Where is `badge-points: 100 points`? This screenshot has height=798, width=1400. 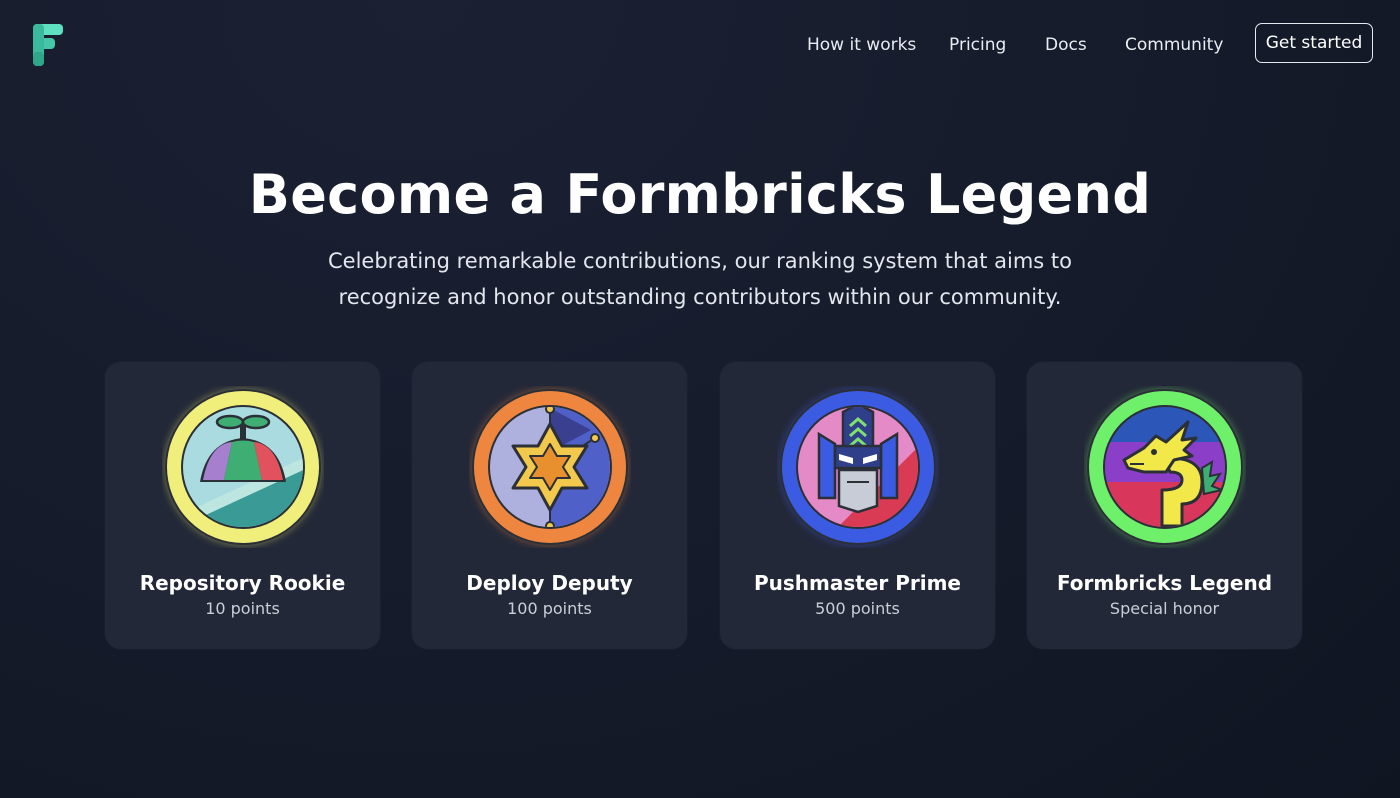
badge-points: 100 points is located at coordinates (549, 608).